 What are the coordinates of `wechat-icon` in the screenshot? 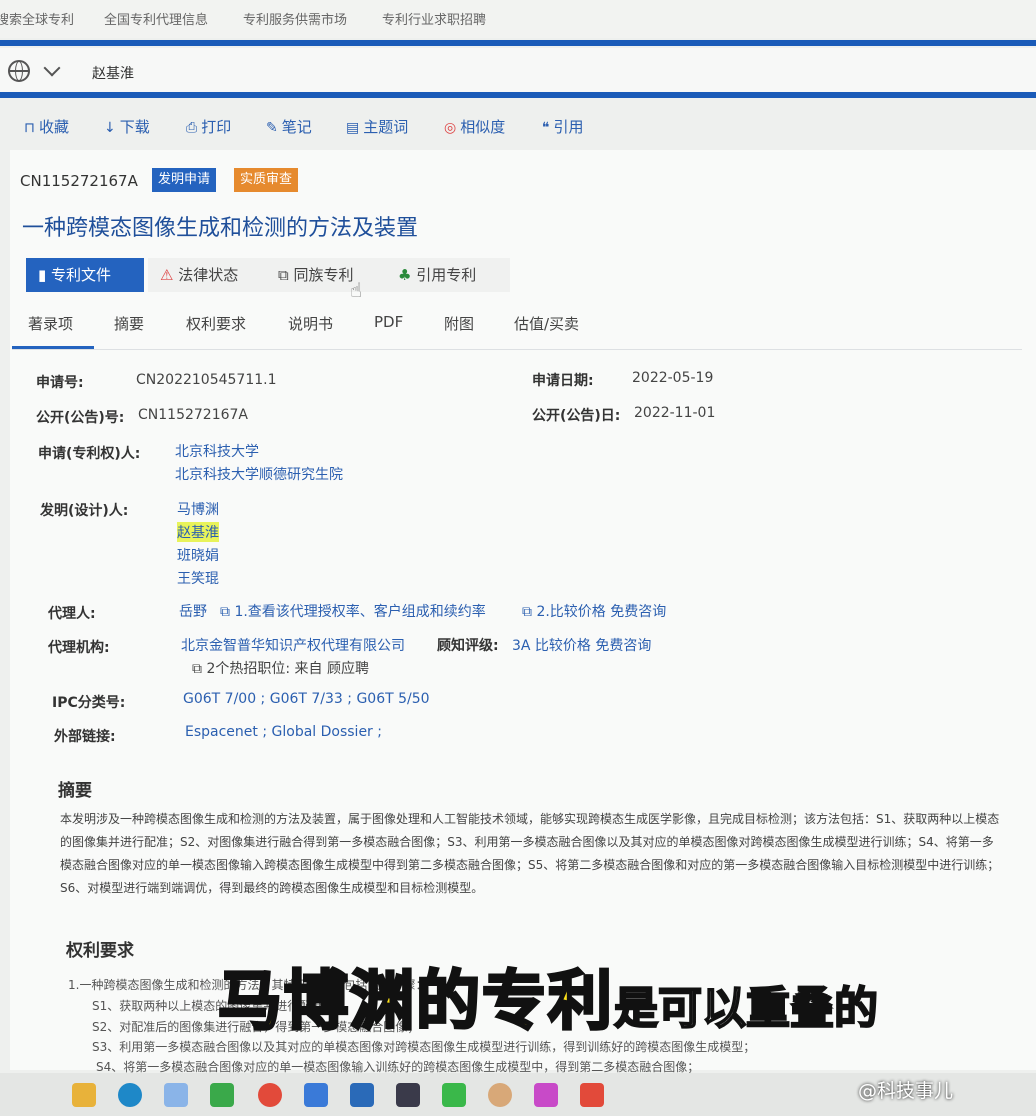 It's located at (454, 1095).